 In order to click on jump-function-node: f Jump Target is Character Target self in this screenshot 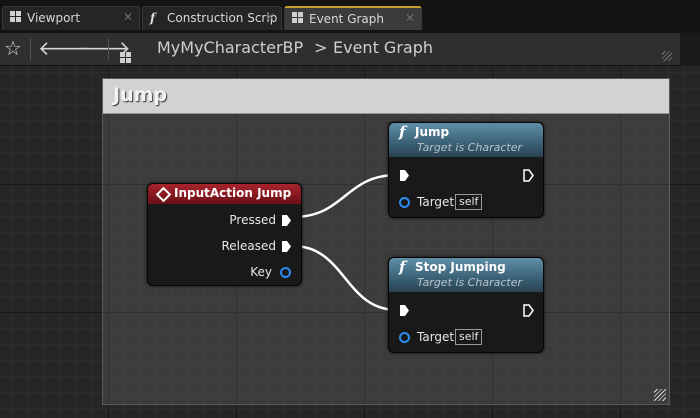, I will do `click(466, 170)`.